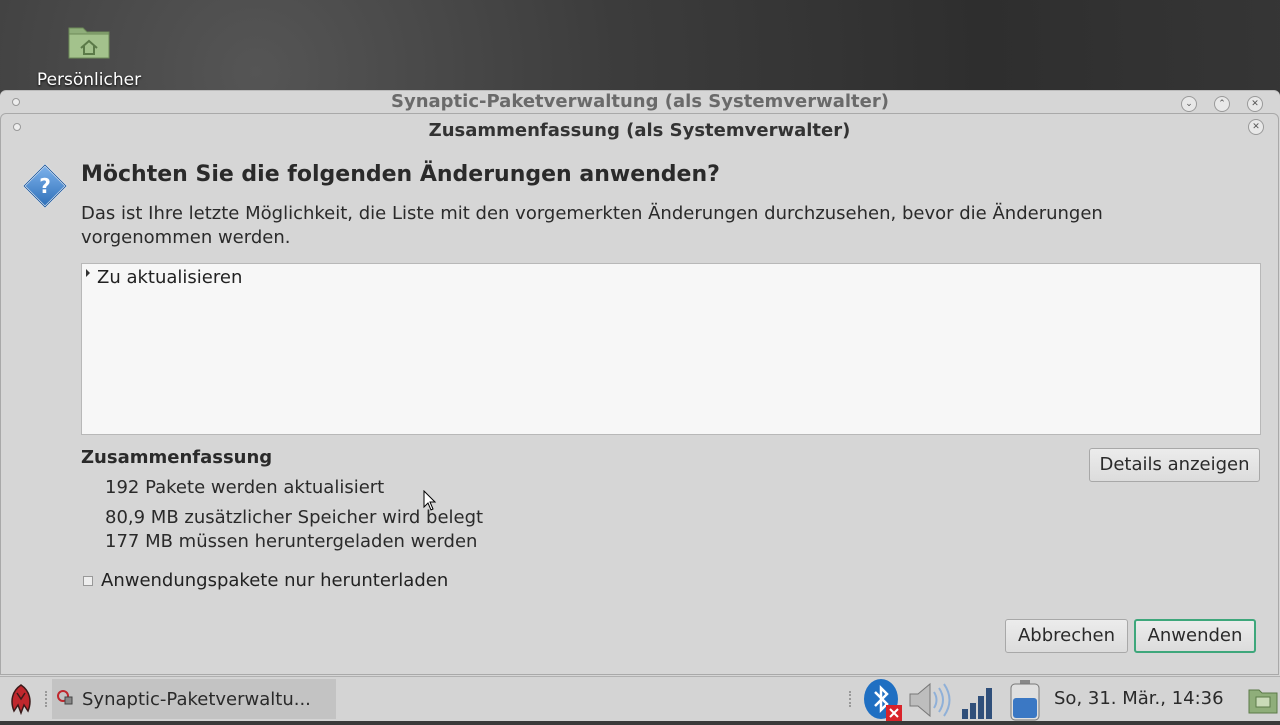  Describe the element at coordinates (16, 102) in the screenshot. I see `window-menu-dot` at that location.